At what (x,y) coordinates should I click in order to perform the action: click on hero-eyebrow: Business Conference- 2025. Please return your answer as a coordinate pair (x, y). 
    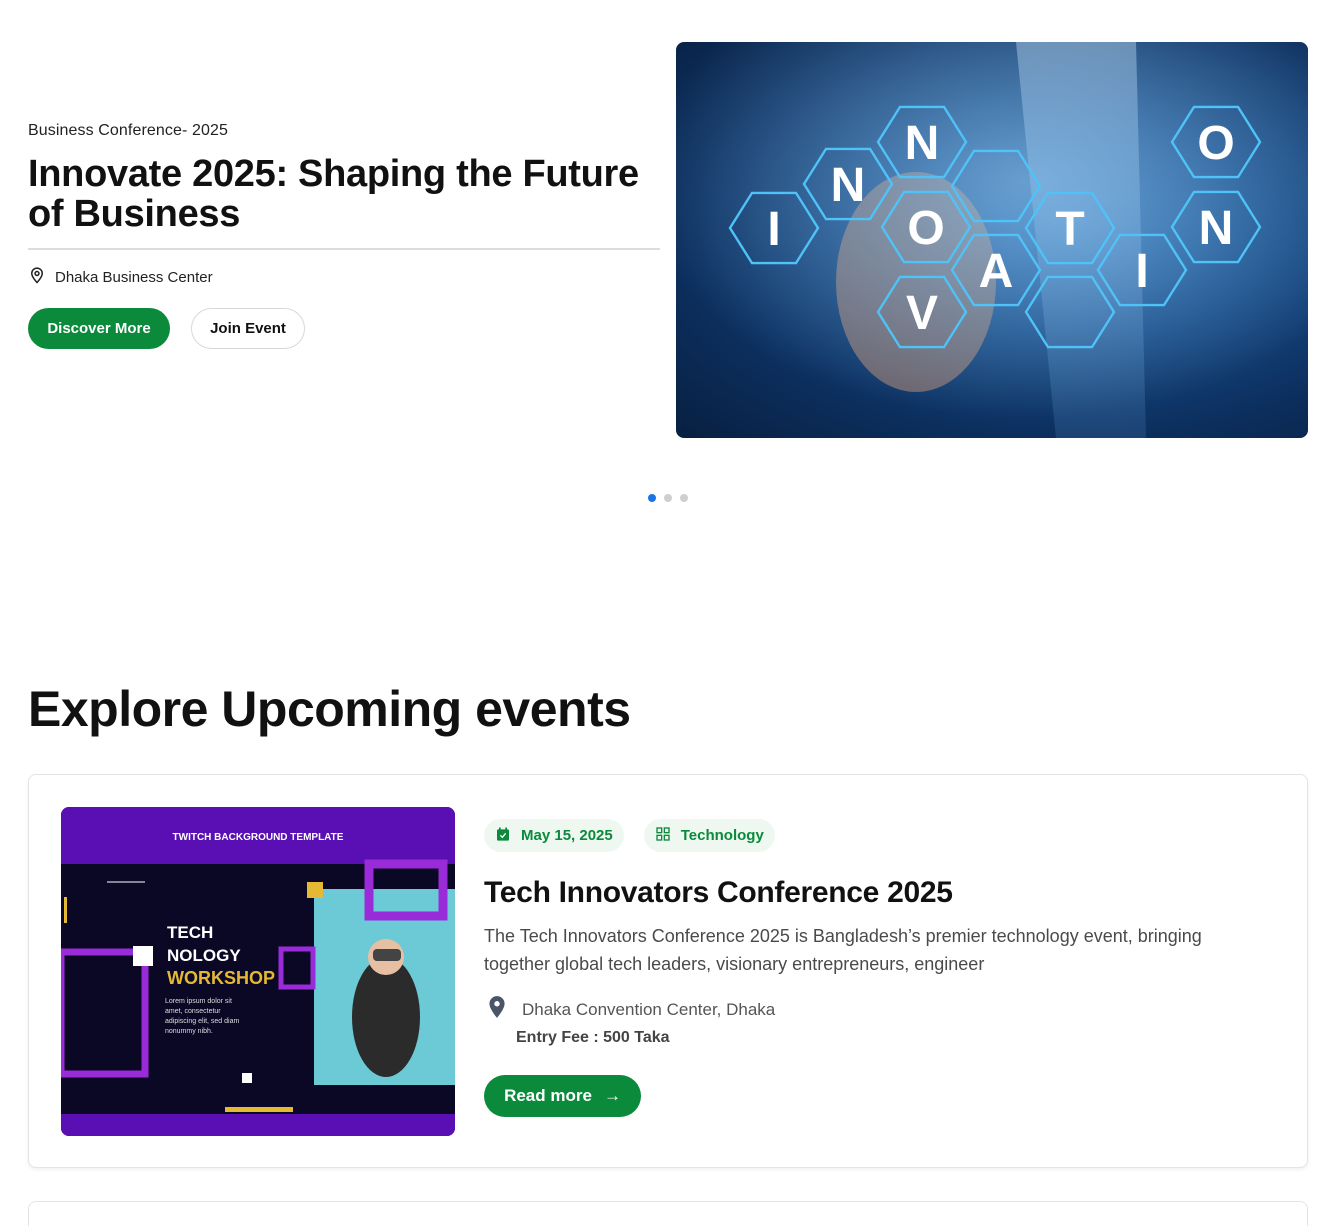
    Looking at the image, I should click on (128, 130).